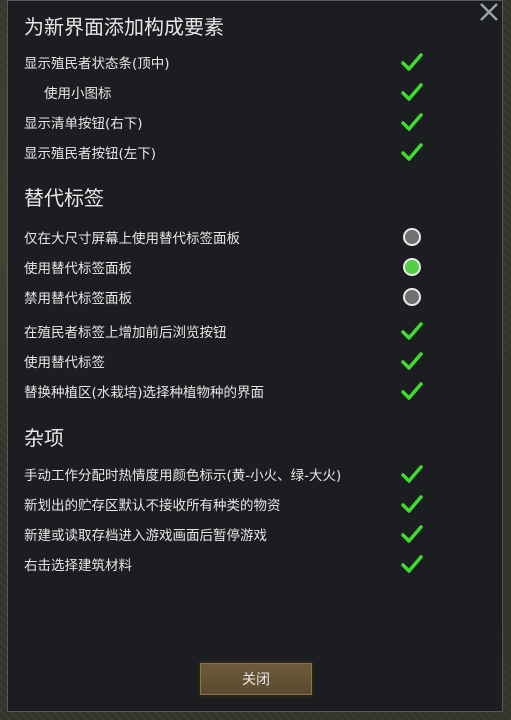  I want to click on option-label: 替换种植区(水栽培)选择种植物种的界面, so click(144, 393).